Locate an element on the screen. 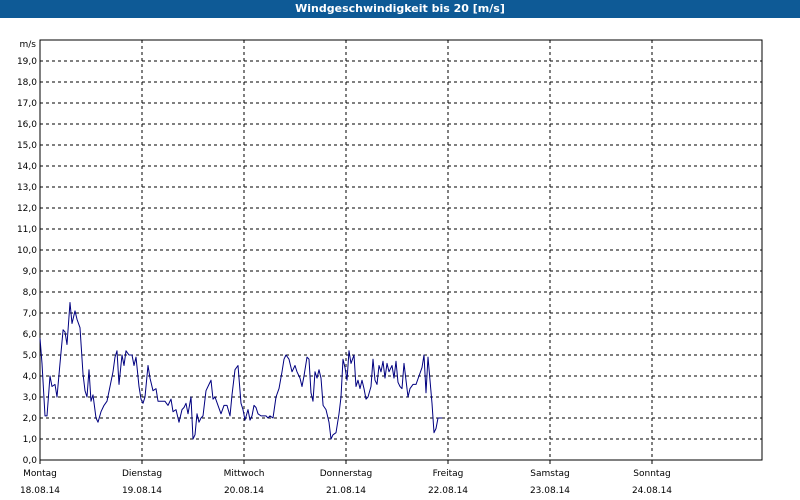 The height and width of the screenshot is (500, 800). y-tick-label: 6,0 is located at coordinates (30, 335).